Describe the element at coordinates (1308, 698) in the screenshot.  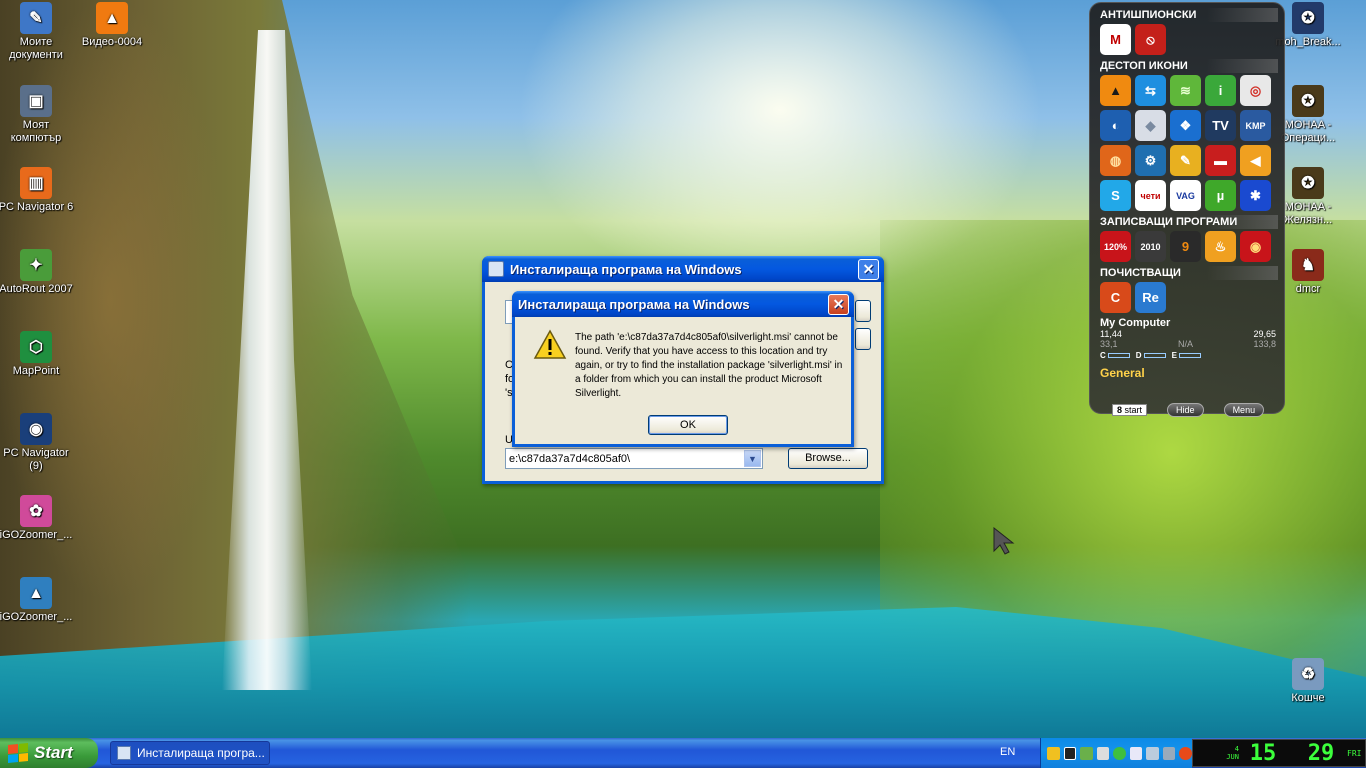
I see `desktop-icon-label: Кошче` at that location.